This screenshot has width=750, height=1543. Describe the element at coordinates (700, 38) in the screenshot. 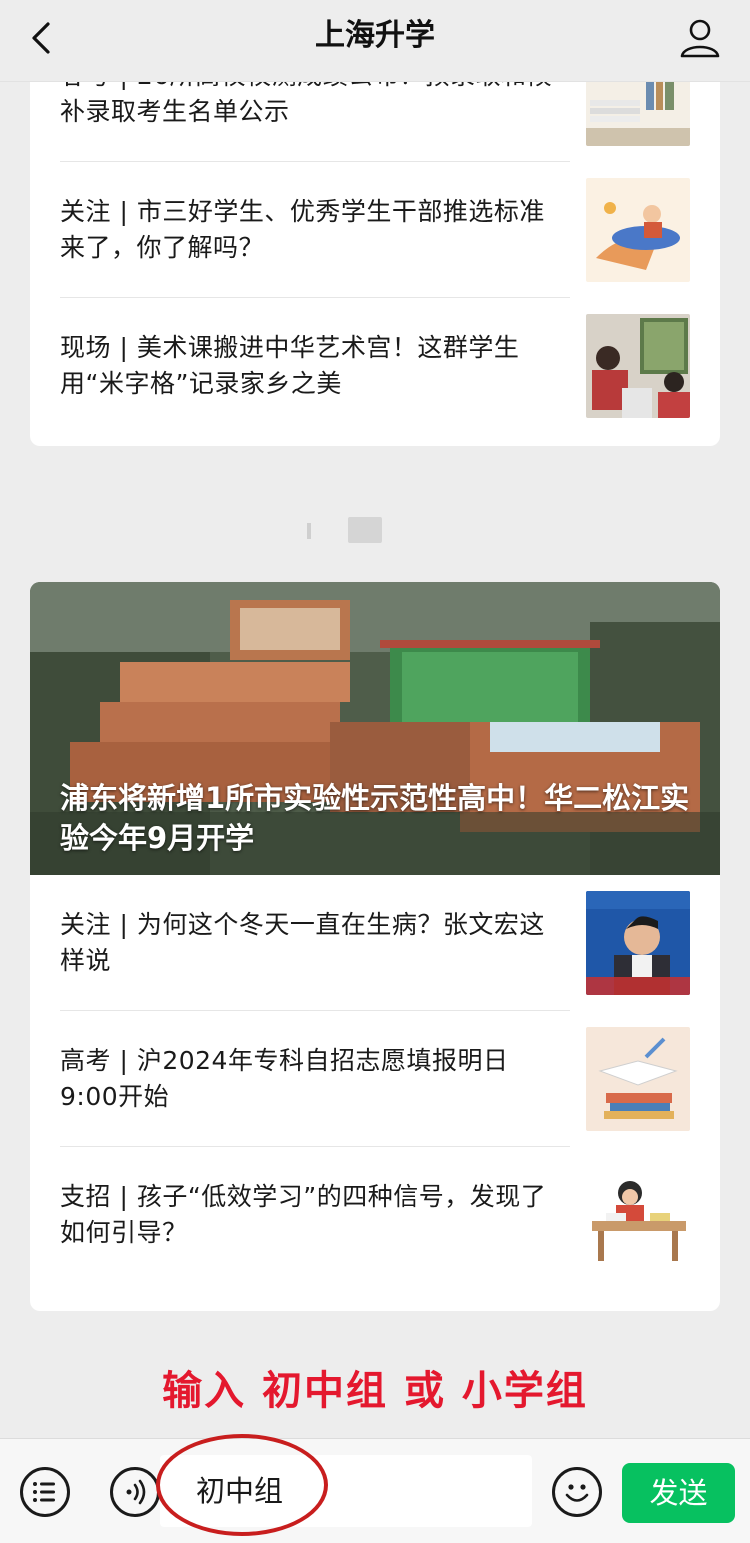

I see `profile-icon` at that location.